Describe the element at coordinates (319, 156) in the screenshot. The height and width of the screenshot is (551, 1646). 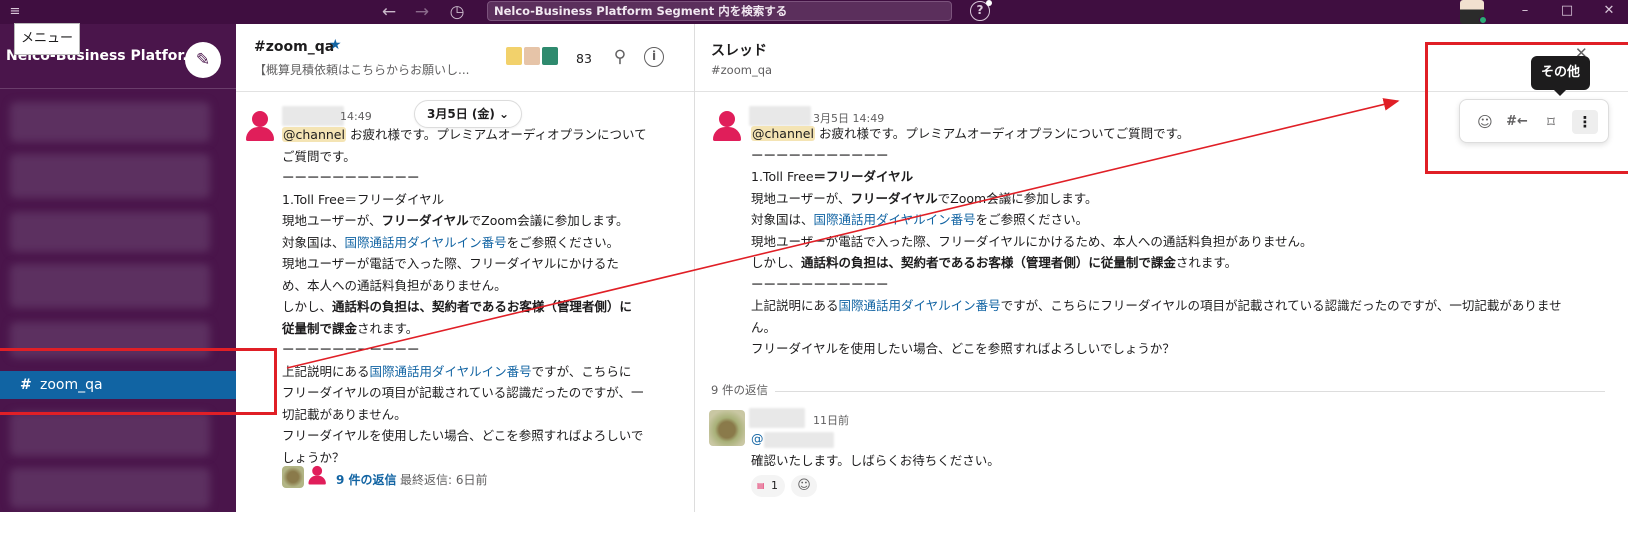
I see `message-line: ご質問です。` at that location.